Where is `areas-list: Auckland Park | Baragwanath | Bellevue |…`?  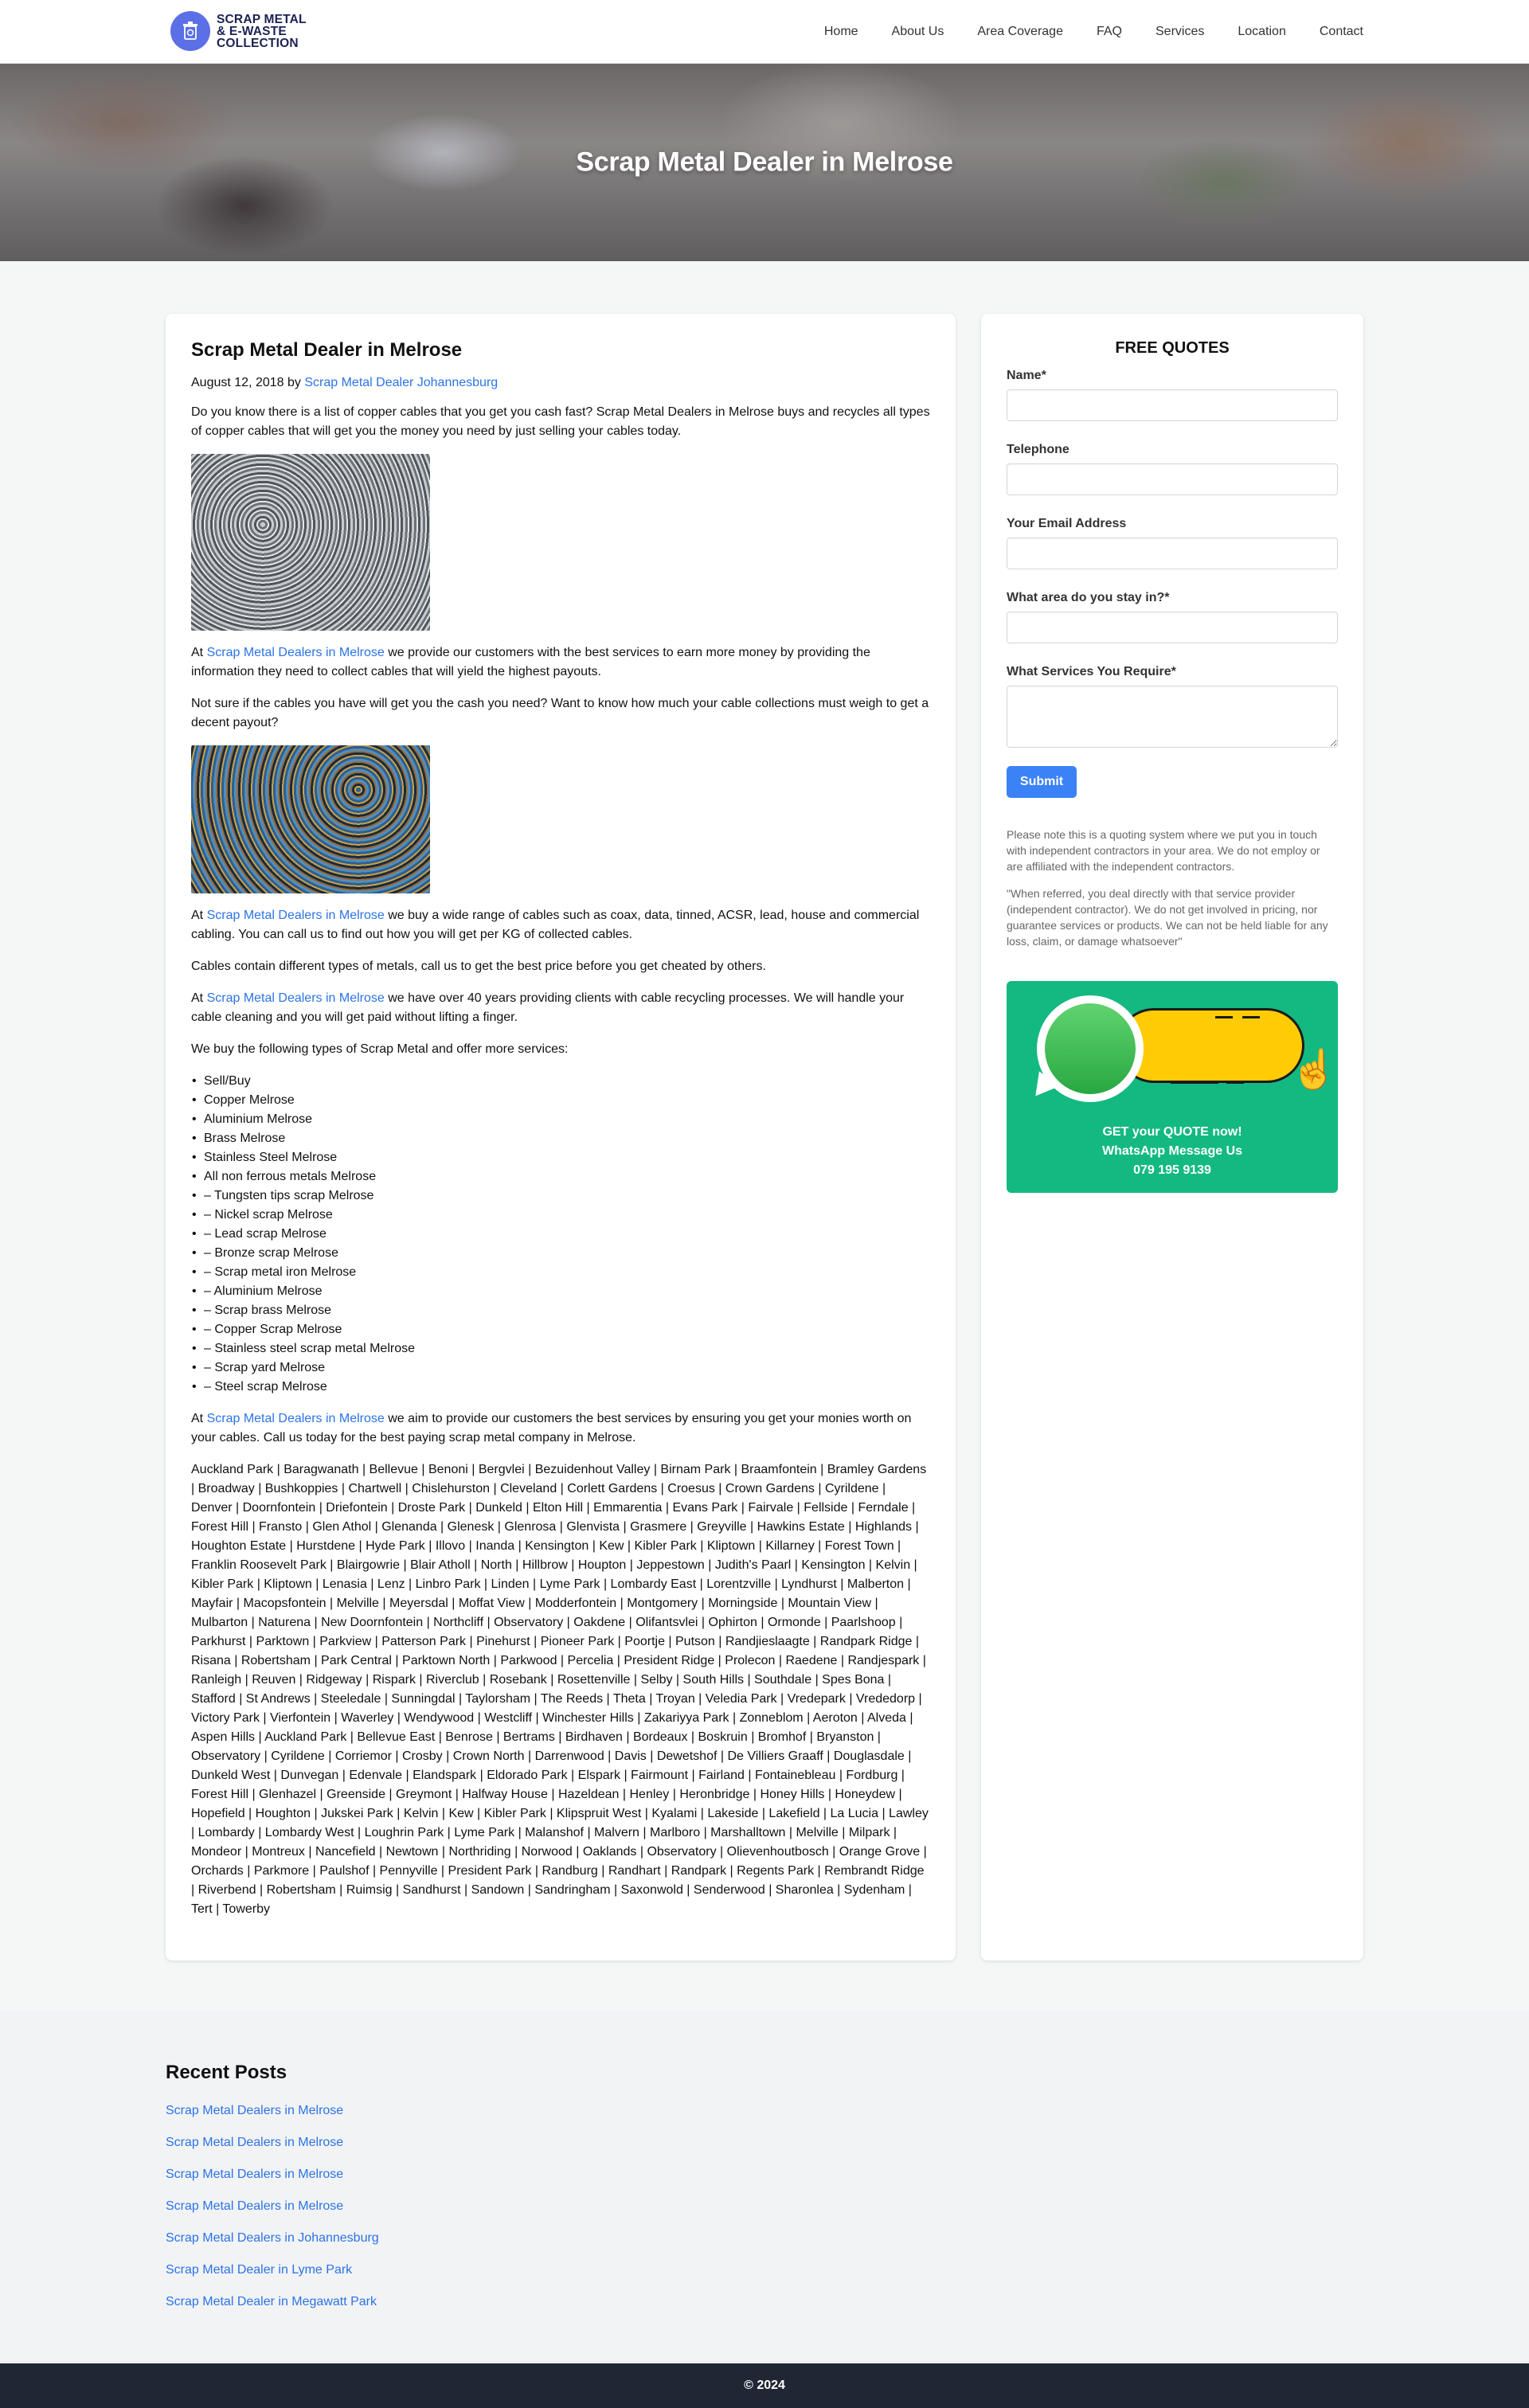 areas-list: Auckland Park | Baragwanath | Bellevue |… is located at coordinates (560, 1689).